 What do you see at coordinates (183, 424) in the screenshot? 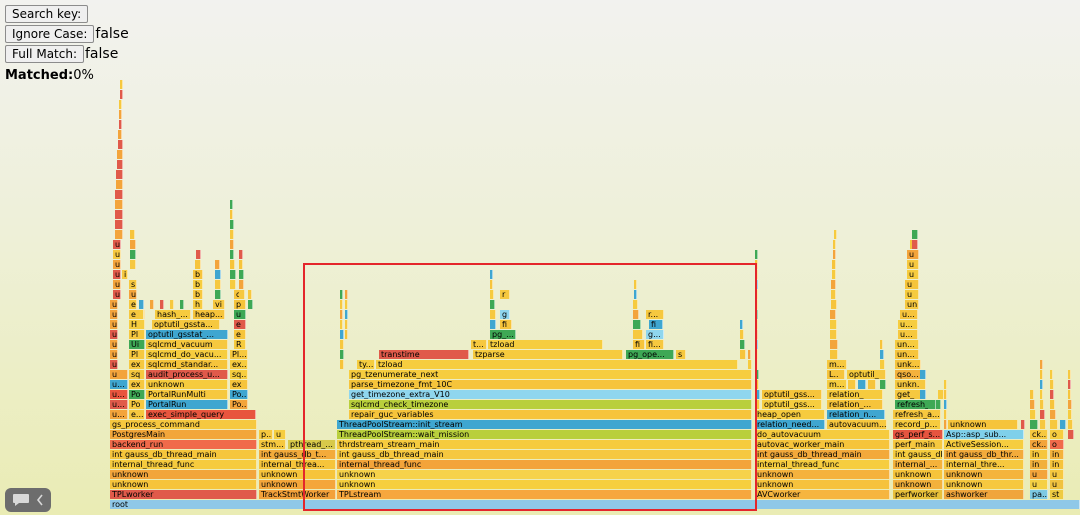
I see `flame-frame: gs_process_command` at bounding box center [183, 424].